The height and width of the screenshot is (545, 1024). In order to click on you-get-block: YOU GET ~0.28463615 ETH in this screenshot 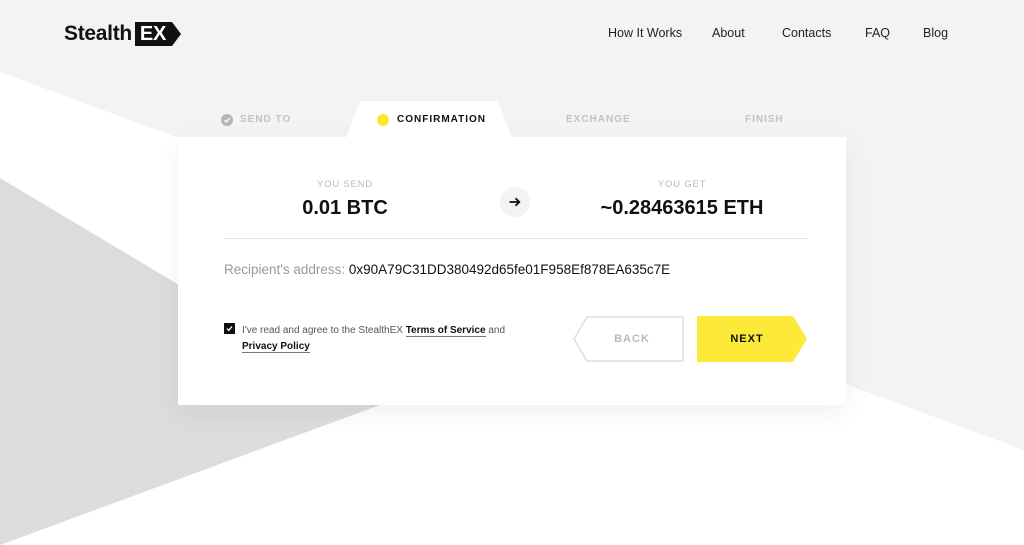, I will do `click(682, 199)`.